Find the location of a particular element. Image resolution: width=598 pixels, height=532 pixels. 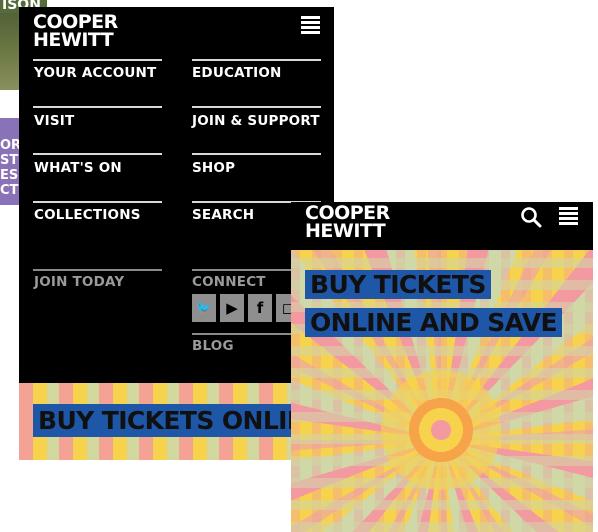

nav-item-search: SEARCH is located at coordinates (223, 215).